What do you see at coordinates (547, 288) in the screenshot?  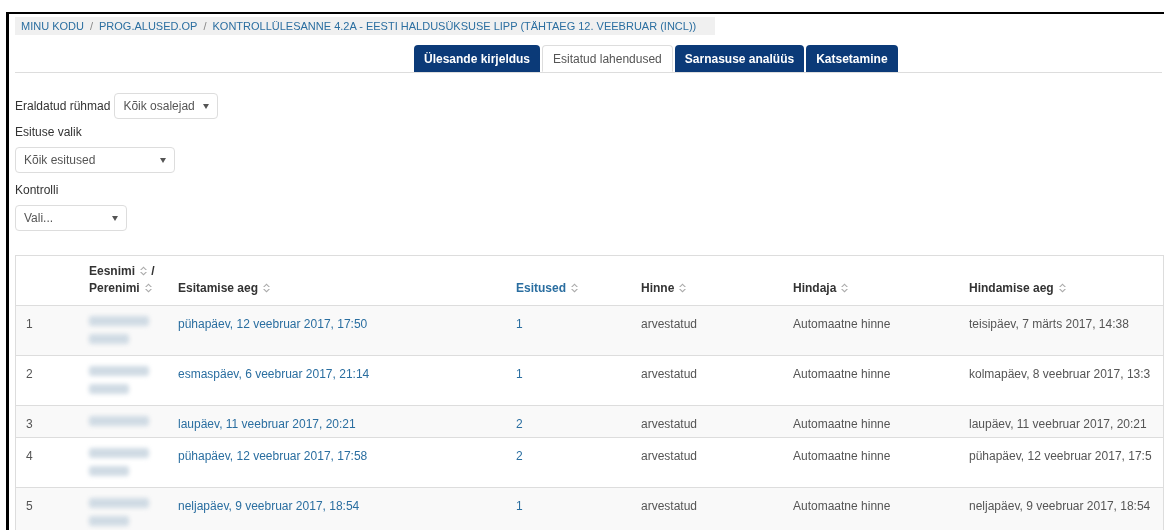 I see `column-header: Esitused` at bounding box center [547, 288].